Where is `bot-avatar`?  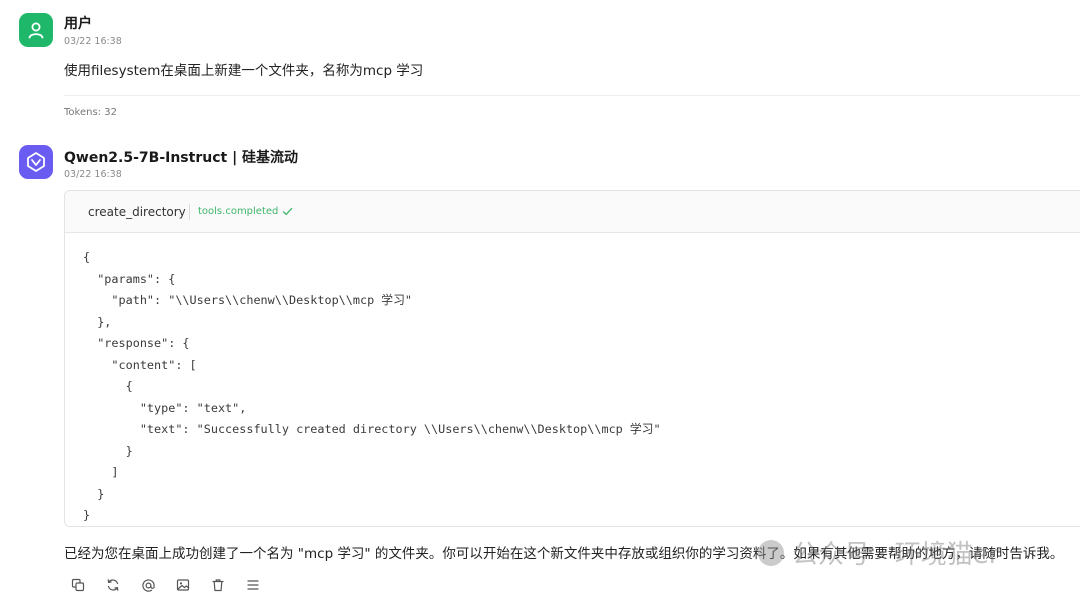
bot-avatar is located at coordinates (36, 162).